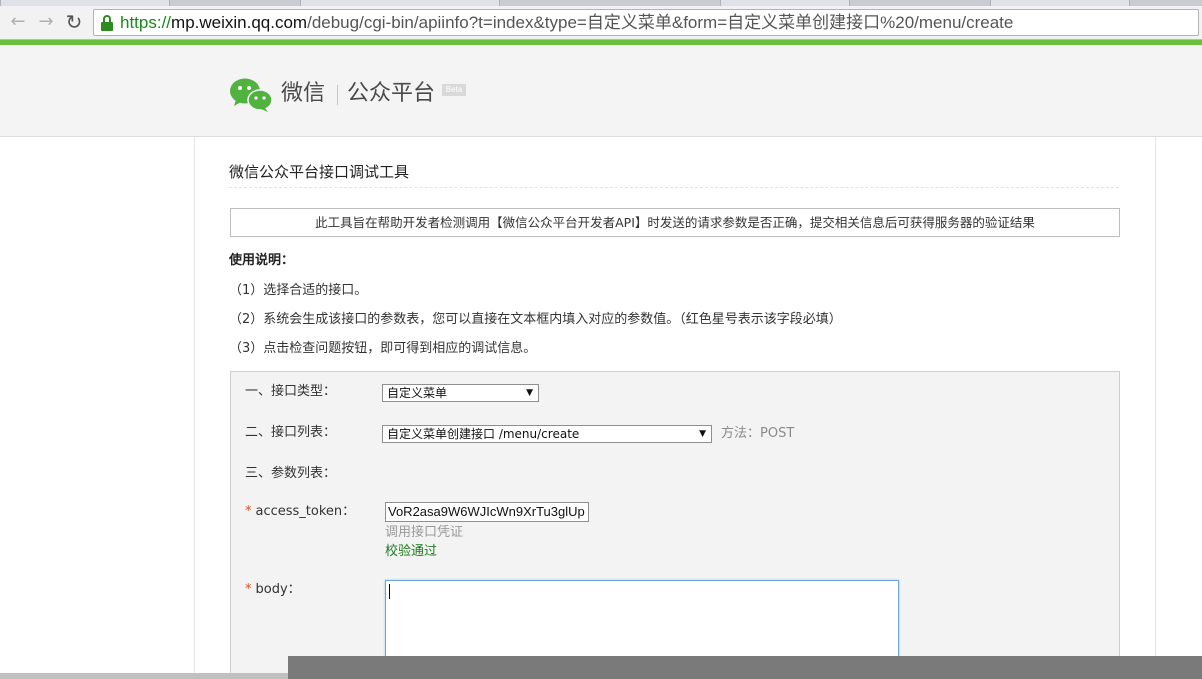  What do you see at coordinates (383, 348) in the screenshot?
I see `usage-step-3: （3）点击检查问题按钮，即可得到相应的调试信息。` at bounding box center [383, 348].